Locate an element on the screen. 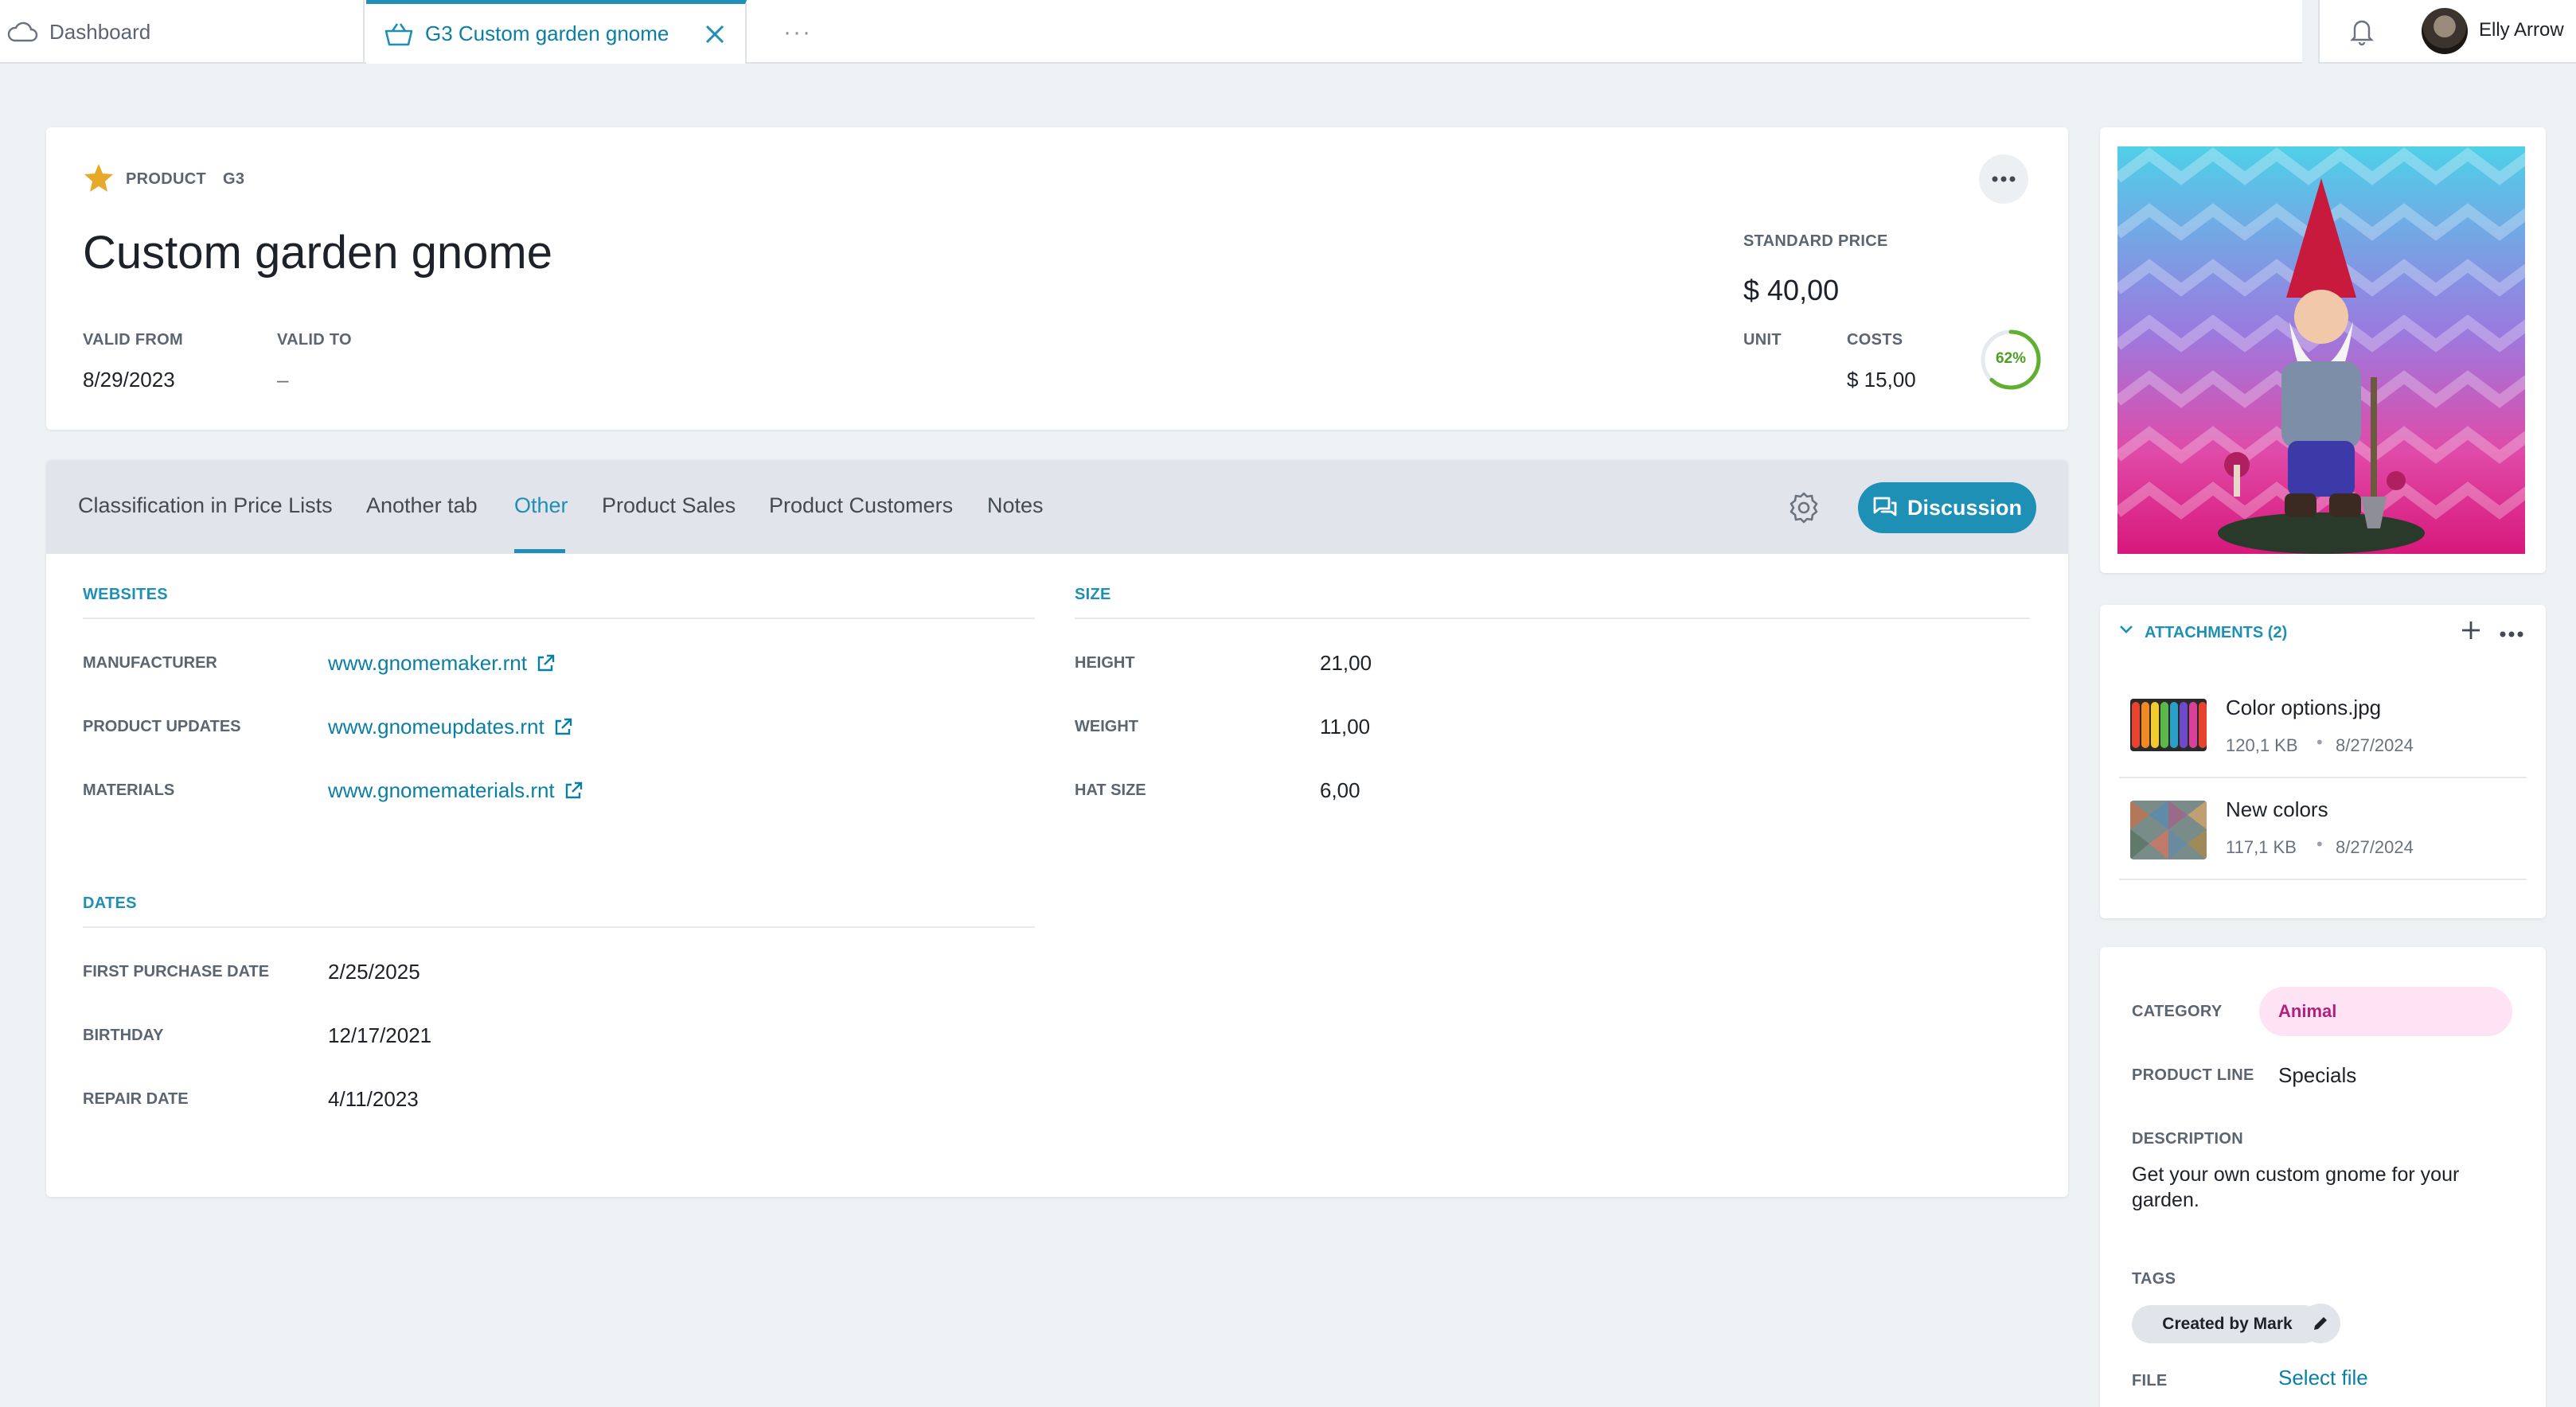  tags-label: TAGS is located at coordinates (2154, 1279).